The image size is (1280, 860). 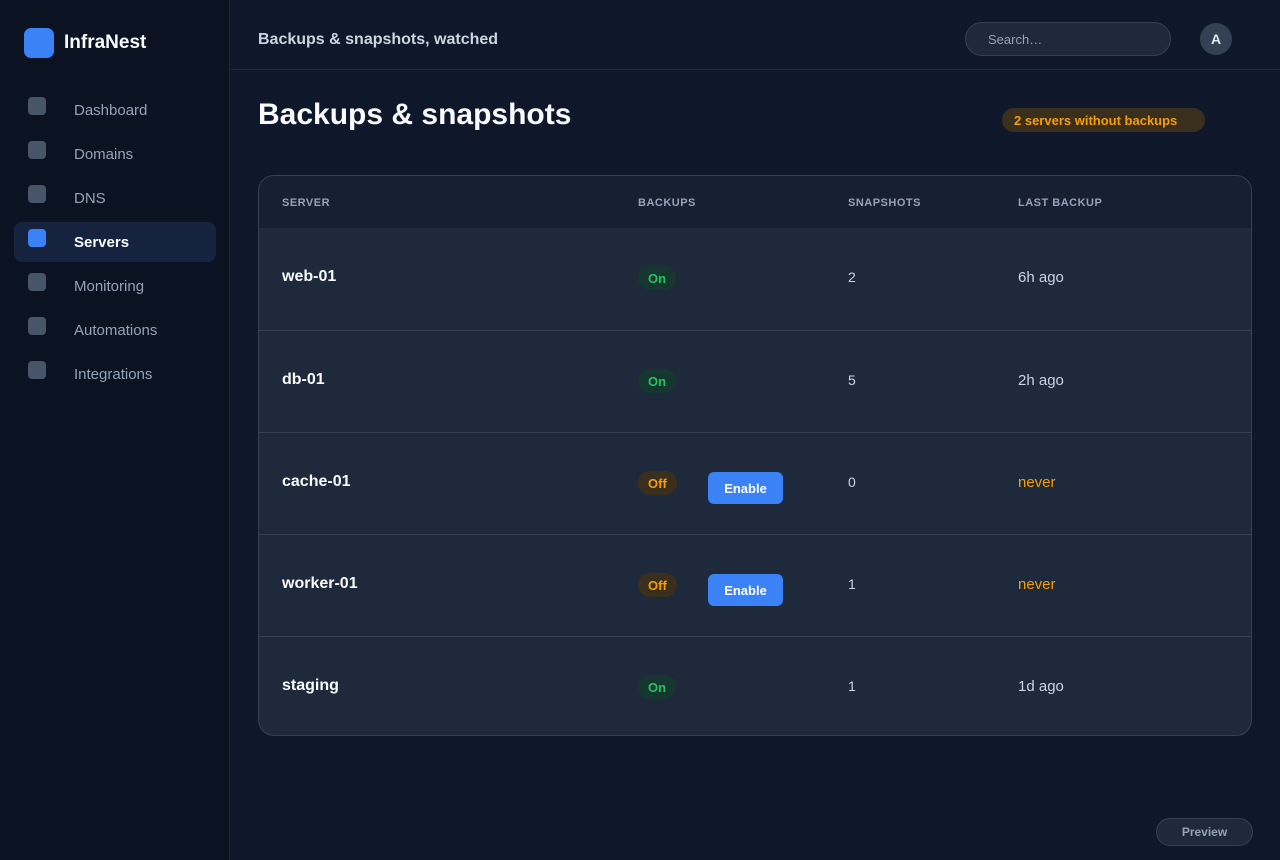 What do you see at coordinates (884, 203) in the screenshot?
I see `column-header-snapshots: SNAPSHOTS` at bounding box center [884, 203].